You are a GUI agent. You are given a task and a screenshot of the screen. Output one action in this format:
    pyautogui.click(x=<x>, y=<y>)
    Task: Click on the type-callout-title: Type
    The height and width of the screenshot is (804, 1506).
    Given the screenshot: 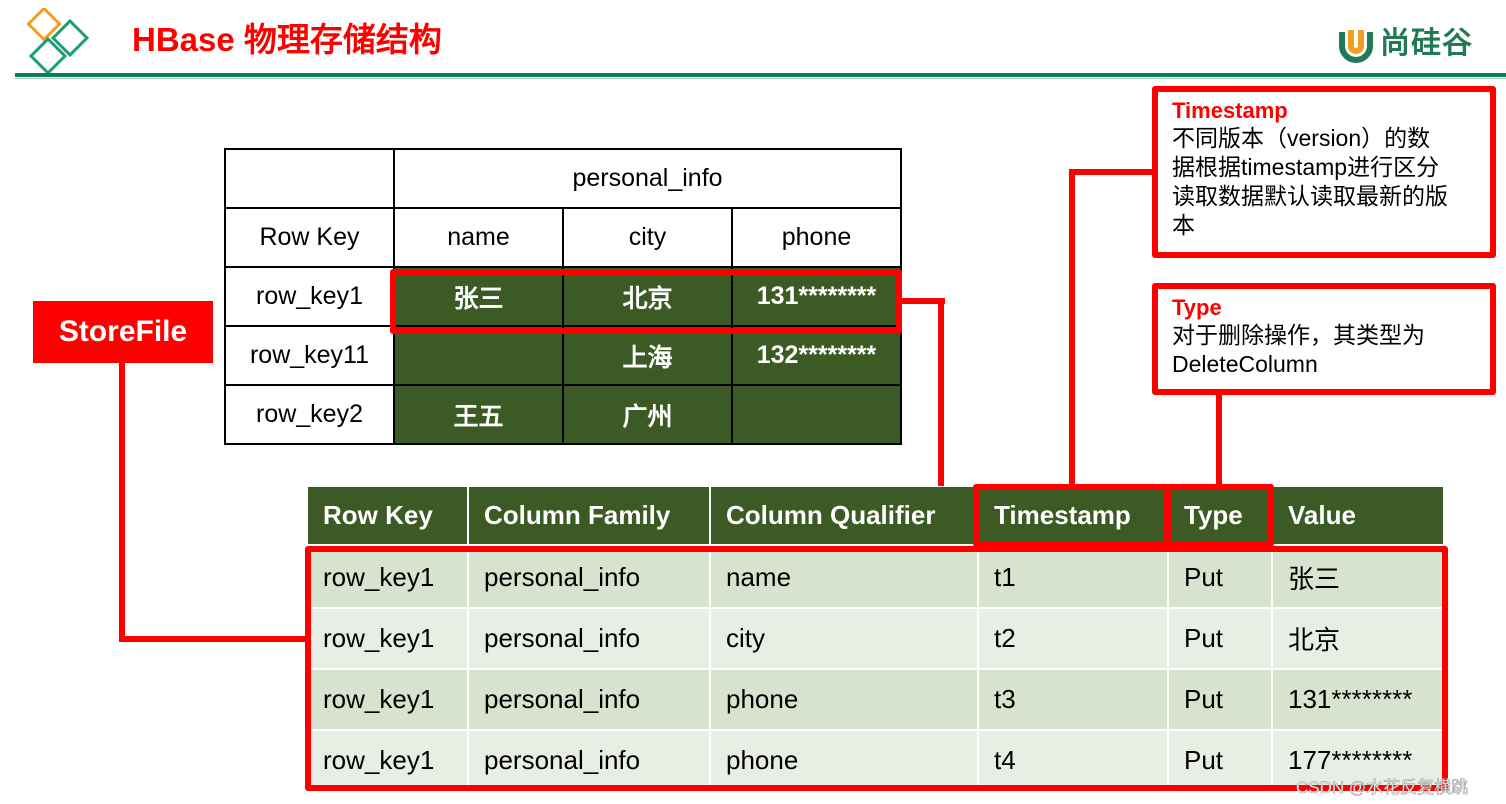 What is the action you would take?
    pyautogui.click(x=1197, y=307)
    